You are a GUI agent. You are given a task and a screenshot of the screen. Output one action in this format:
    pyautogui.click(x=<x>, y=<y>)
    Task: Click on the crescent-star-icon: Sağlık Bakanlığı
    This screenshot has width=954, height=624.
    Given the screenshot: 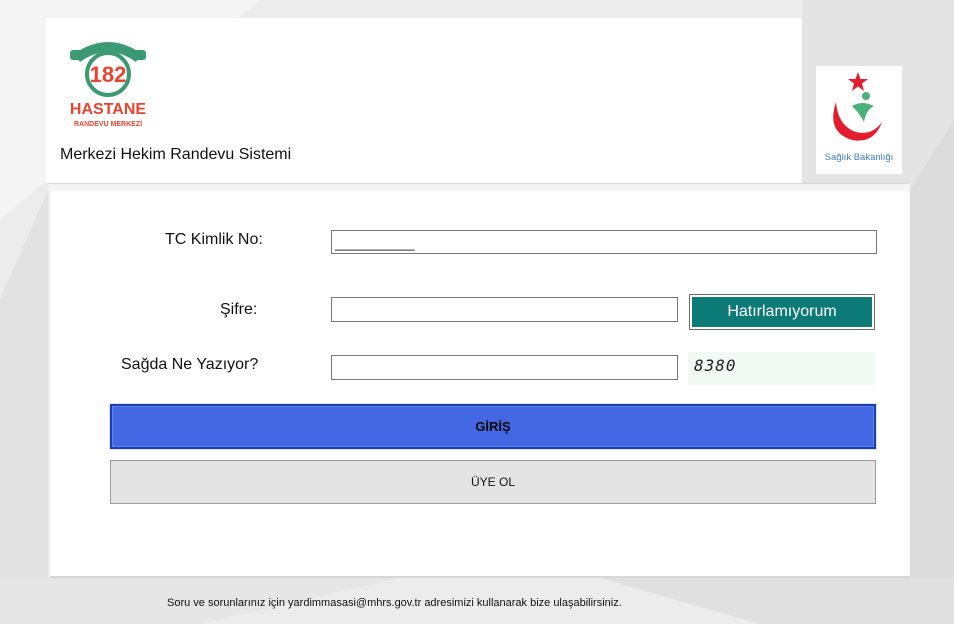 What is the action you would take?
    pyautogui.click(x=859, y=117)
    